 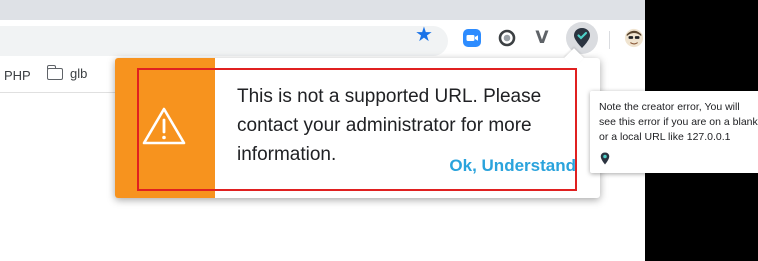 What do you see at coordinates (424, 35) in the screenshot?
I see `star-icon: ★` at bounding box center [424, 35].